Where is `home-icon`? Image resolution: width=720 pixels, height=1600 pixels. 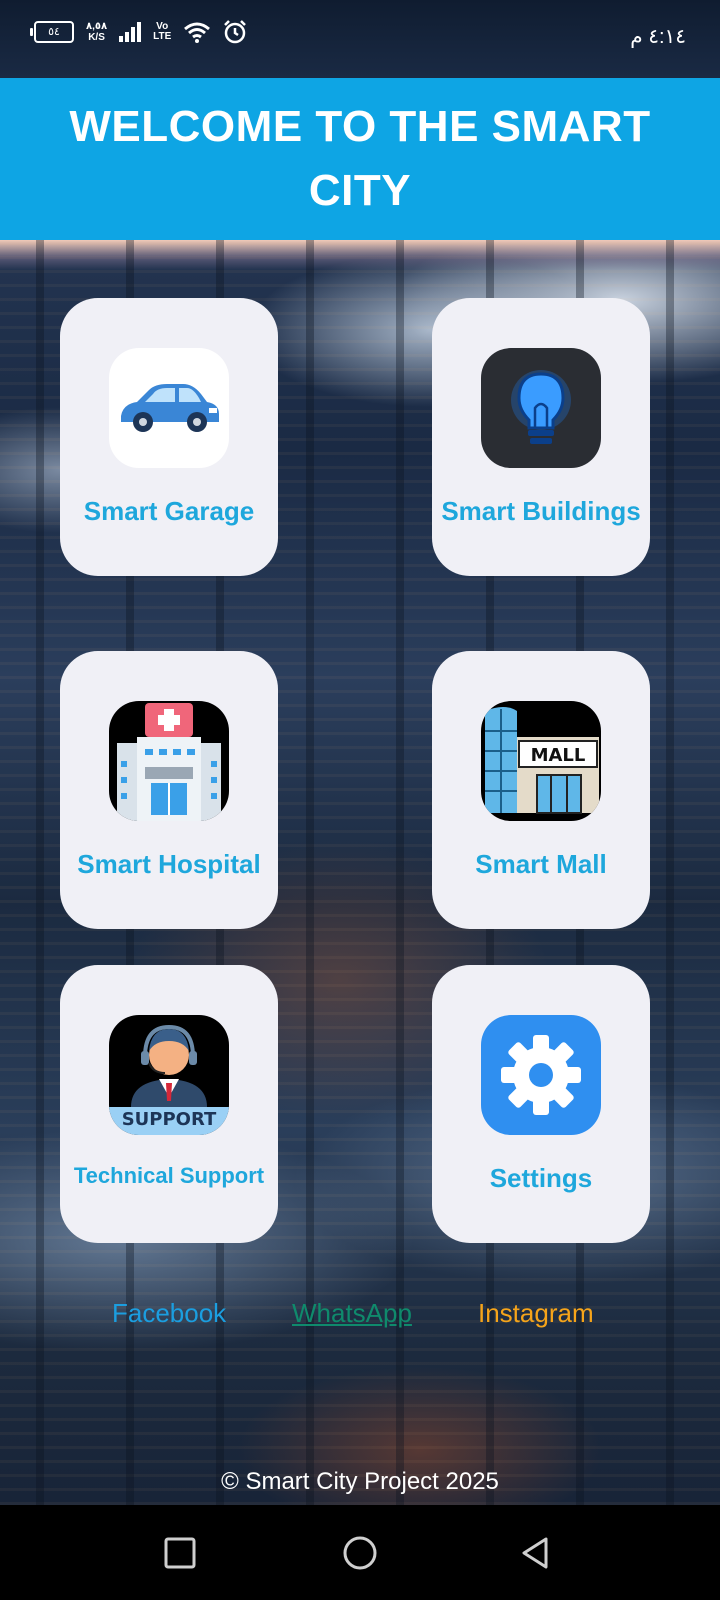 home-icon is located at coordinates (360, 1553).